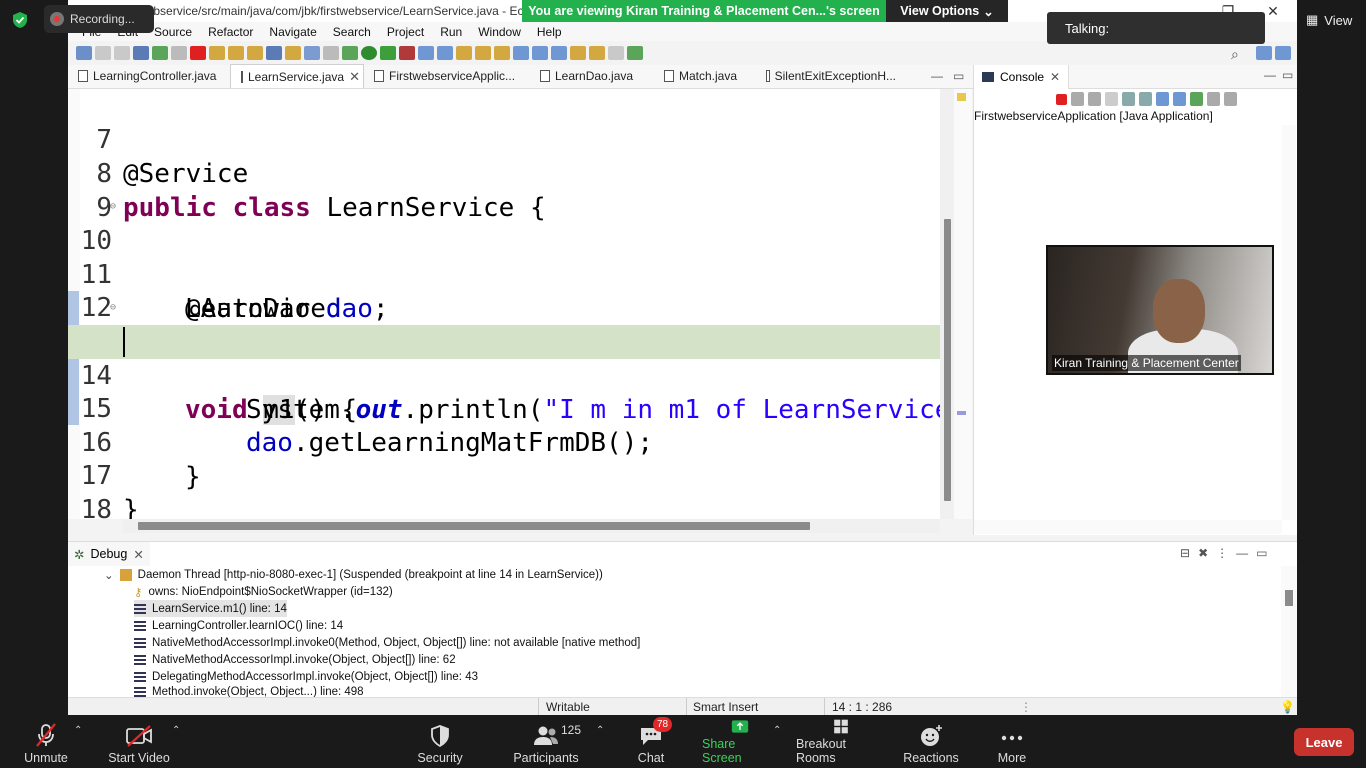 Image resolution: width=1366 pixels, height=768 pixels. What do you see at coordinates (20, 20) in the screenshot?
I see `encryption-shield-icon` at bounding box center [20, 20].